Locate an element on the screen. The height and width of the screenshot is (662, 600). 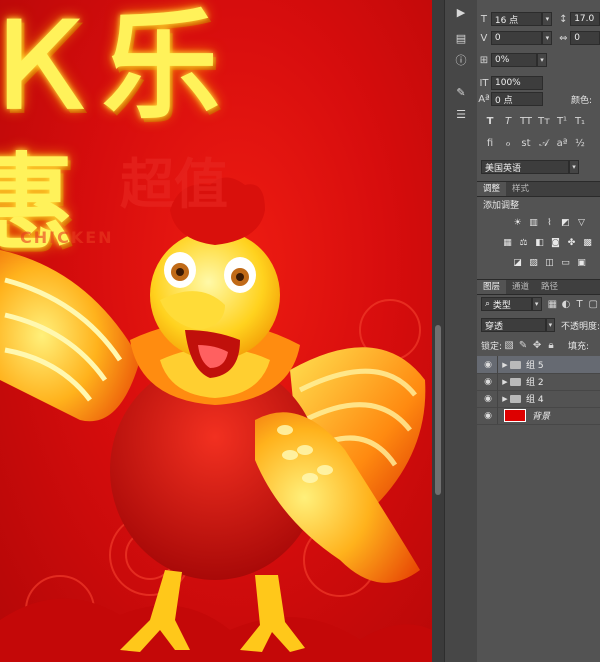
opacity-label: 不透明度: is located at coordinates (580, 326).